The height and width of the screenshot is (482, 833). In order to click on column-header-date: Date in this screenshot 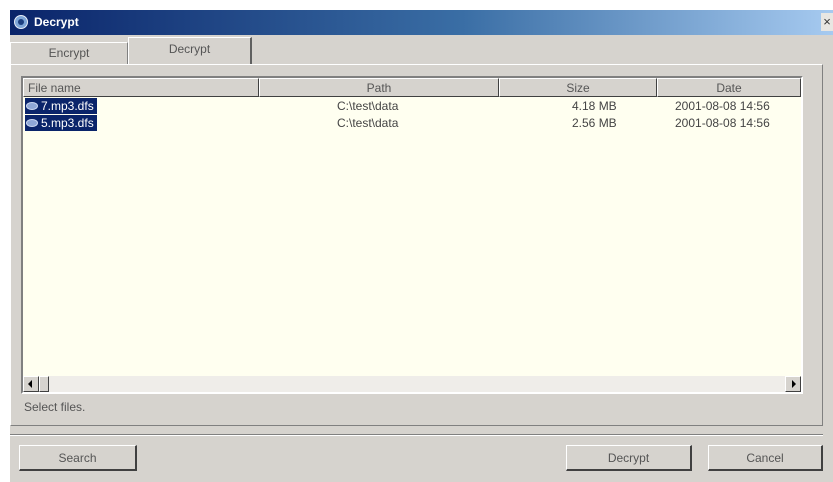, I will do `click(729, 87)`.